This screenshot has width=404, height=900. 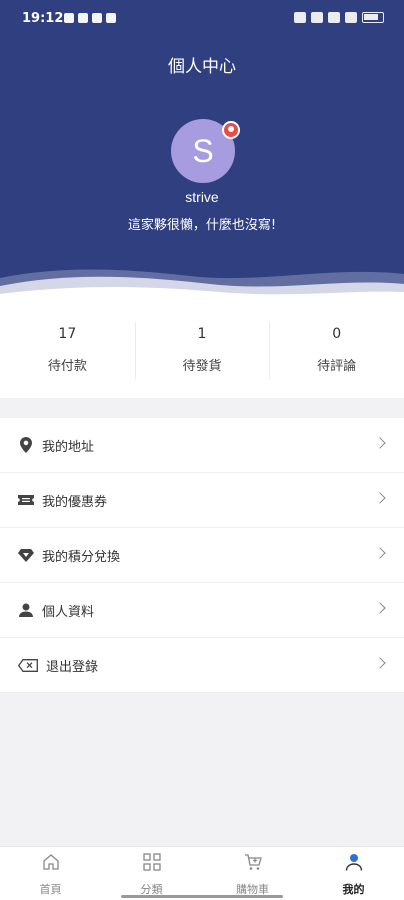 What do you see at coordinates (202, 610) in the screenshot?
I see `menu-item-profile: 個人資料` at bounding box center [202, 610].